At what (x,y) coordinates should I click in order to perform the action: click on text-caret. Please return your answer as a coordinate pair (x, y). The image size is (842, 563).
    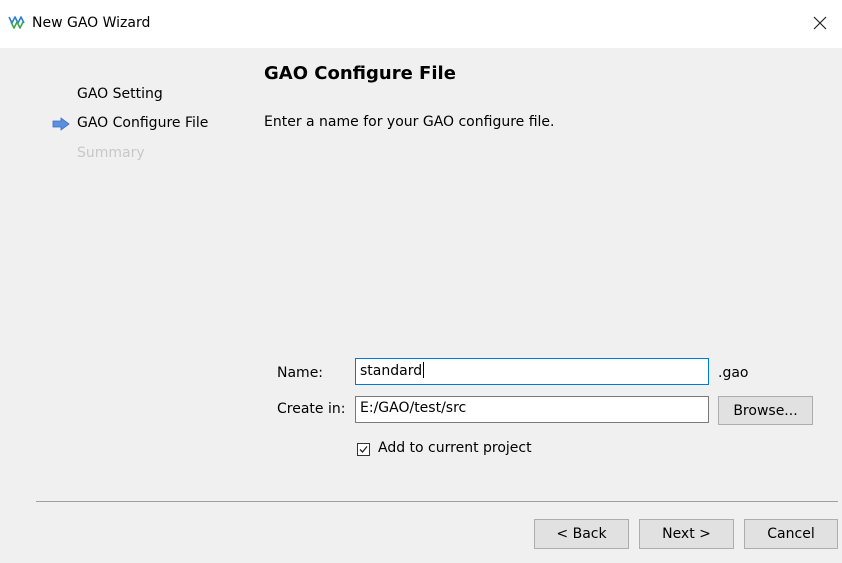
    Looking at the image, I should click on (424, 370).